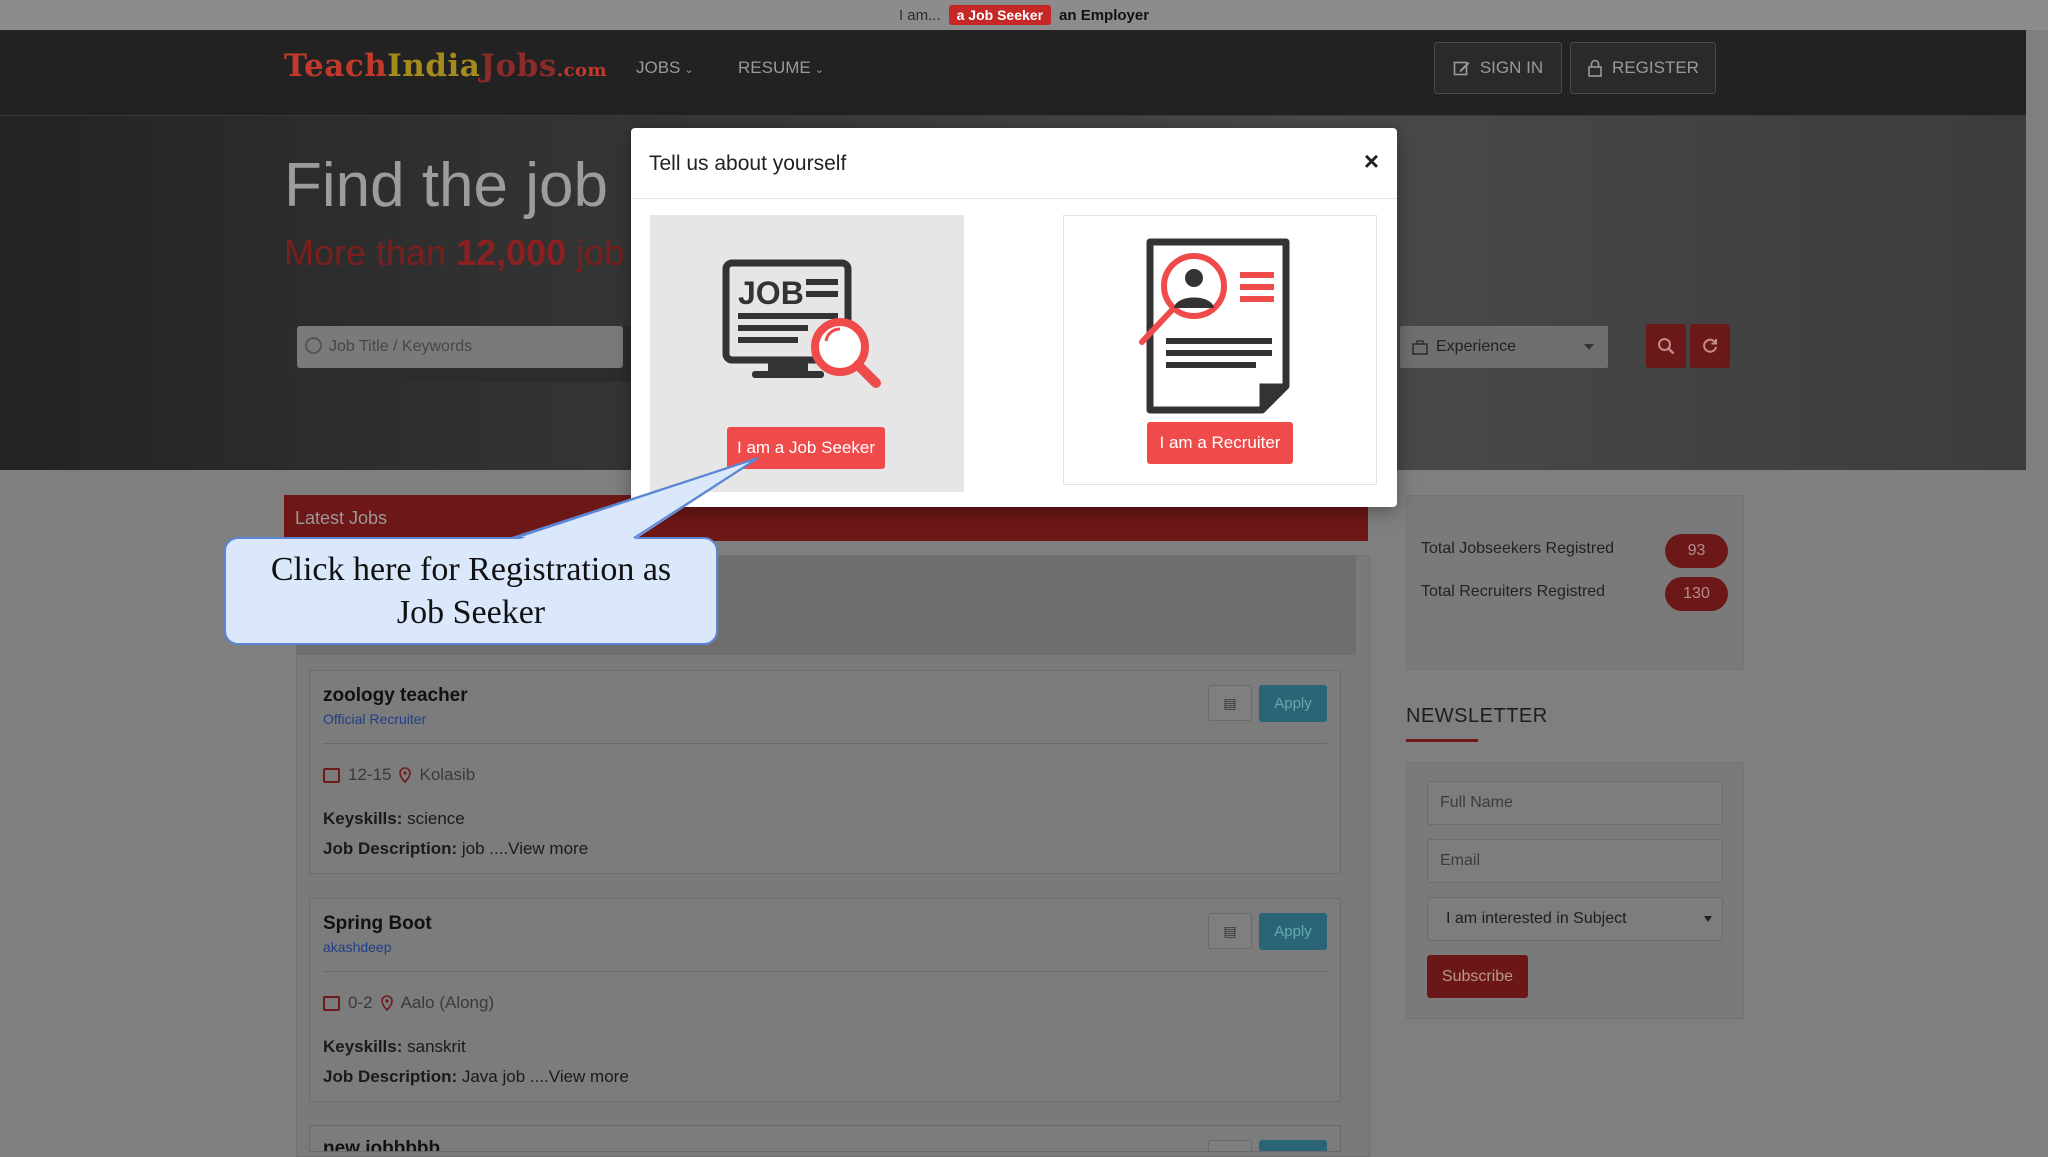 Image resolution: width=2048 pixels, height=1157 pixels. What do you see at coordinates (1214, 326) in the screenshot?
I see `recruiter-resume-icon` at bounding box center [1214, 326].